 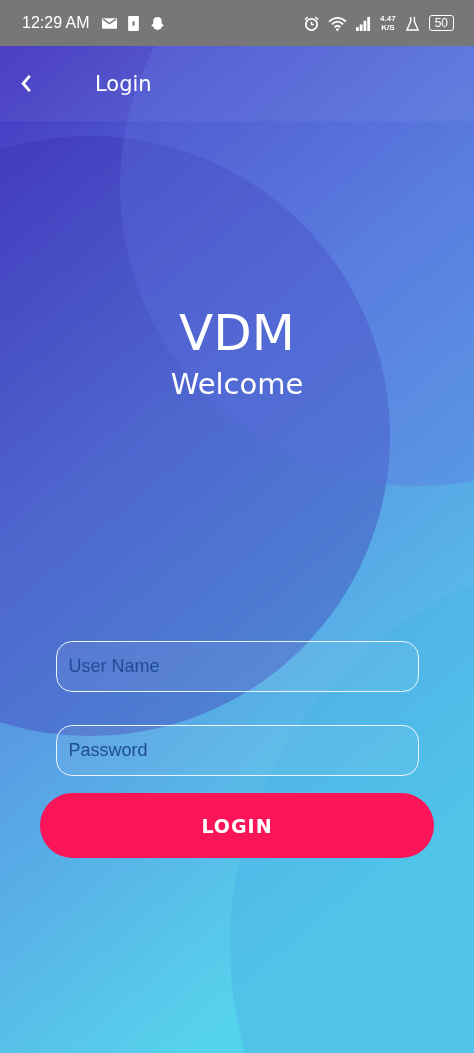 What do you see at coordinates (388, 27) in the screenshot?
I see `speed-unit-text: K/S` at bounding box center [388, 27].